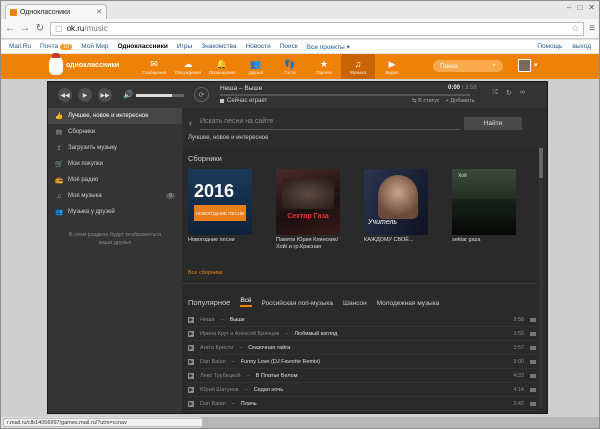 The height and width of the screenshot is (429, 600). I want to click on minimize-icon: –, so click(569, 7).